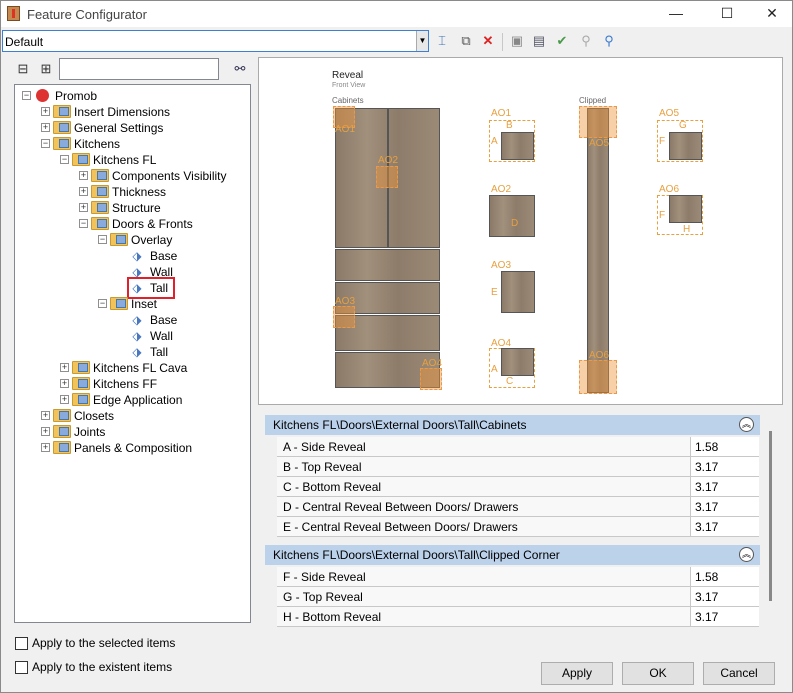 This screenshot has height=693, width=793. Describe the element at coordinates (159, 352) in the screenshot. I see `tree-item-label: Tall` at that location.